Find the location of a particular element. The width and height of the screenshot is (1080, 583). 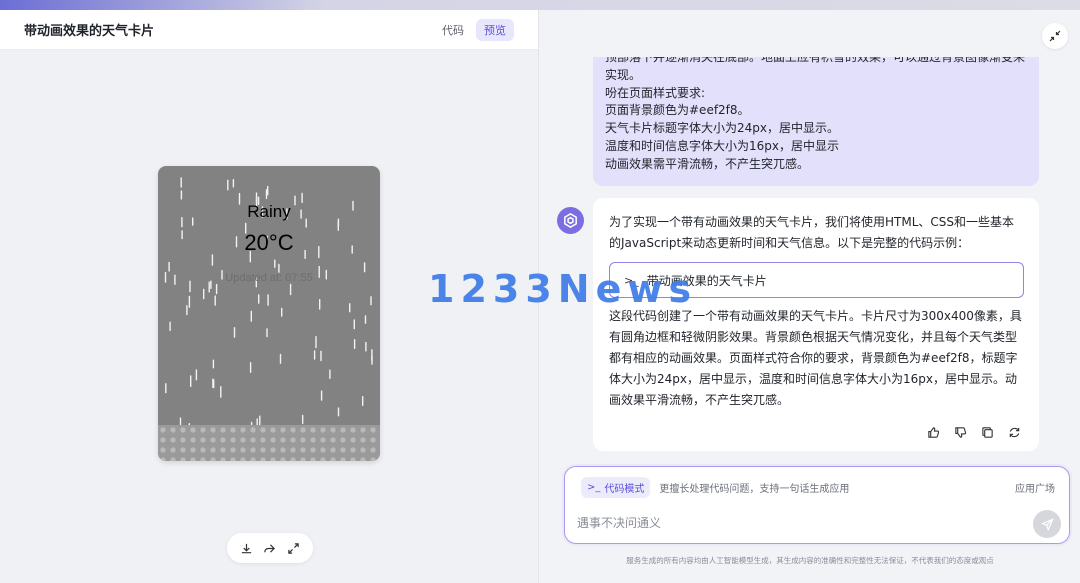

send-icon is located at coordinates (1047, 524).